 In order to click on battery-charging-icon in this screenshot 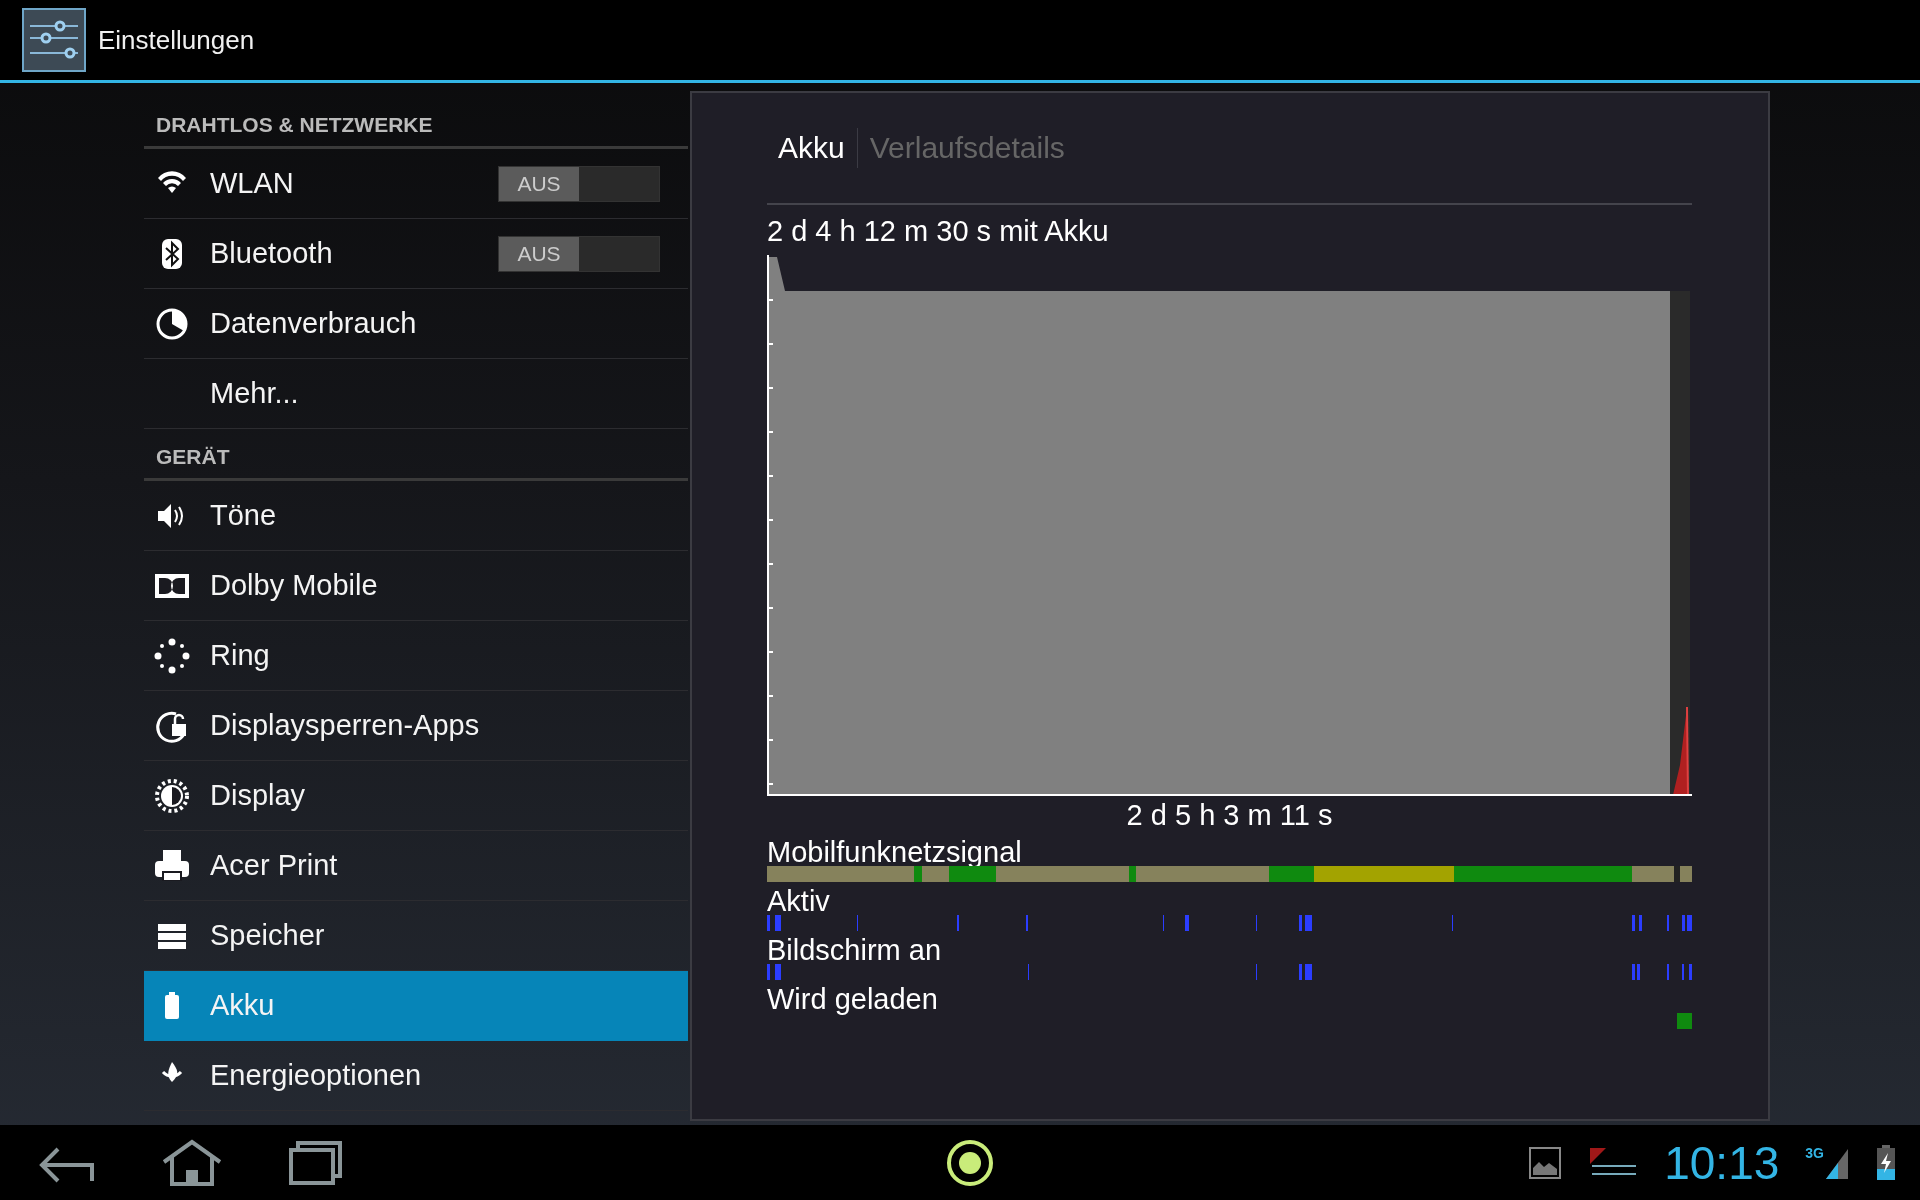, I will do `click(1886, 1162)`.